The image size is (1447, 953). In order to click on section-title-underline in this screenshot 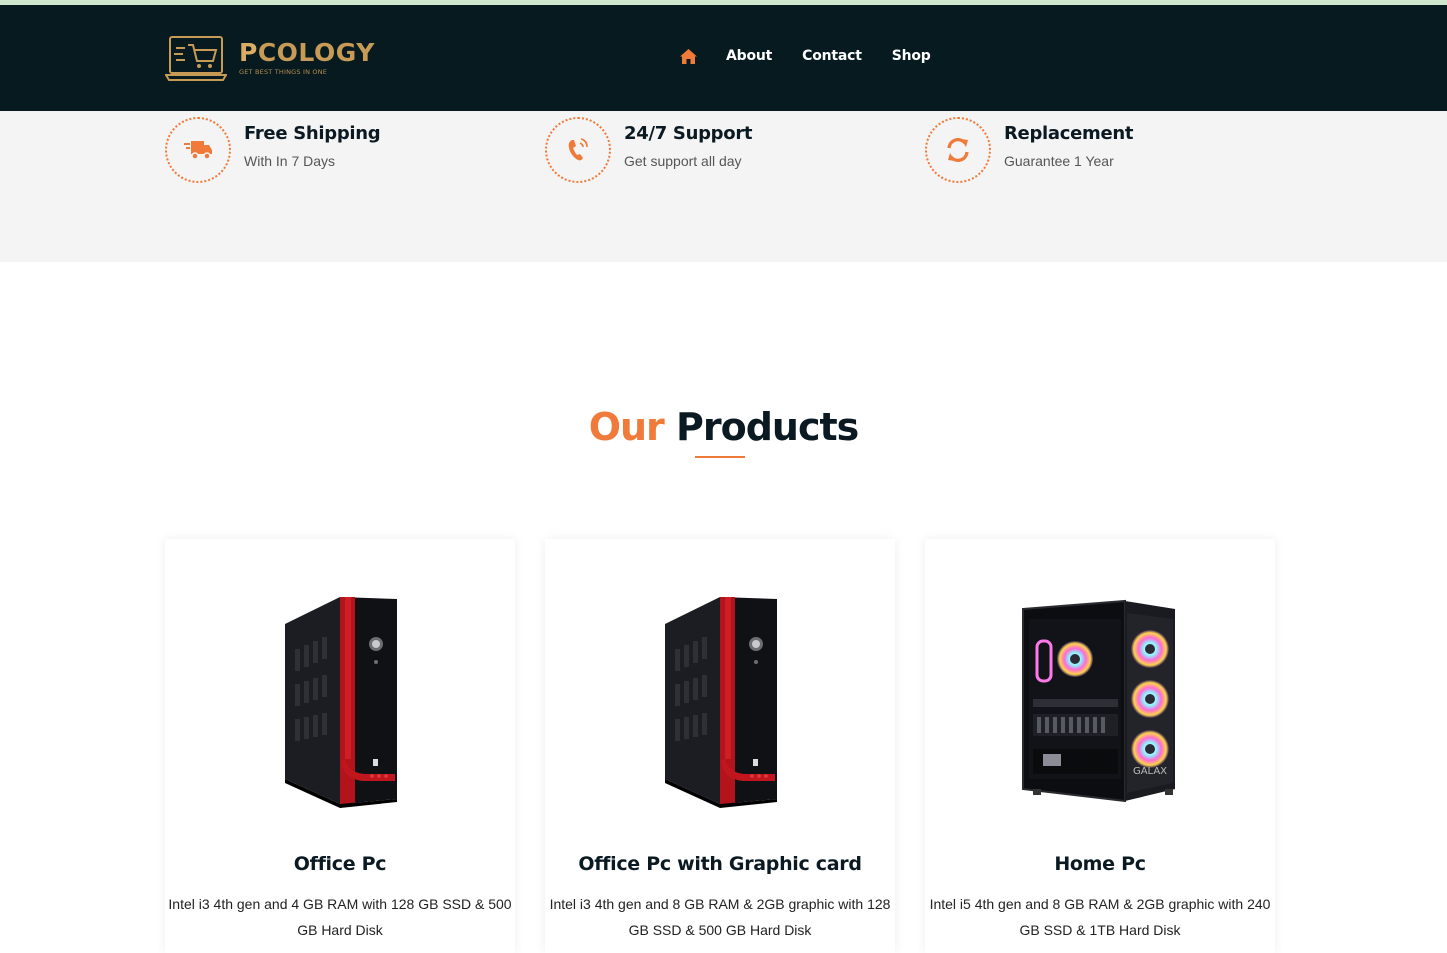, I will do `click(720, 457)`.